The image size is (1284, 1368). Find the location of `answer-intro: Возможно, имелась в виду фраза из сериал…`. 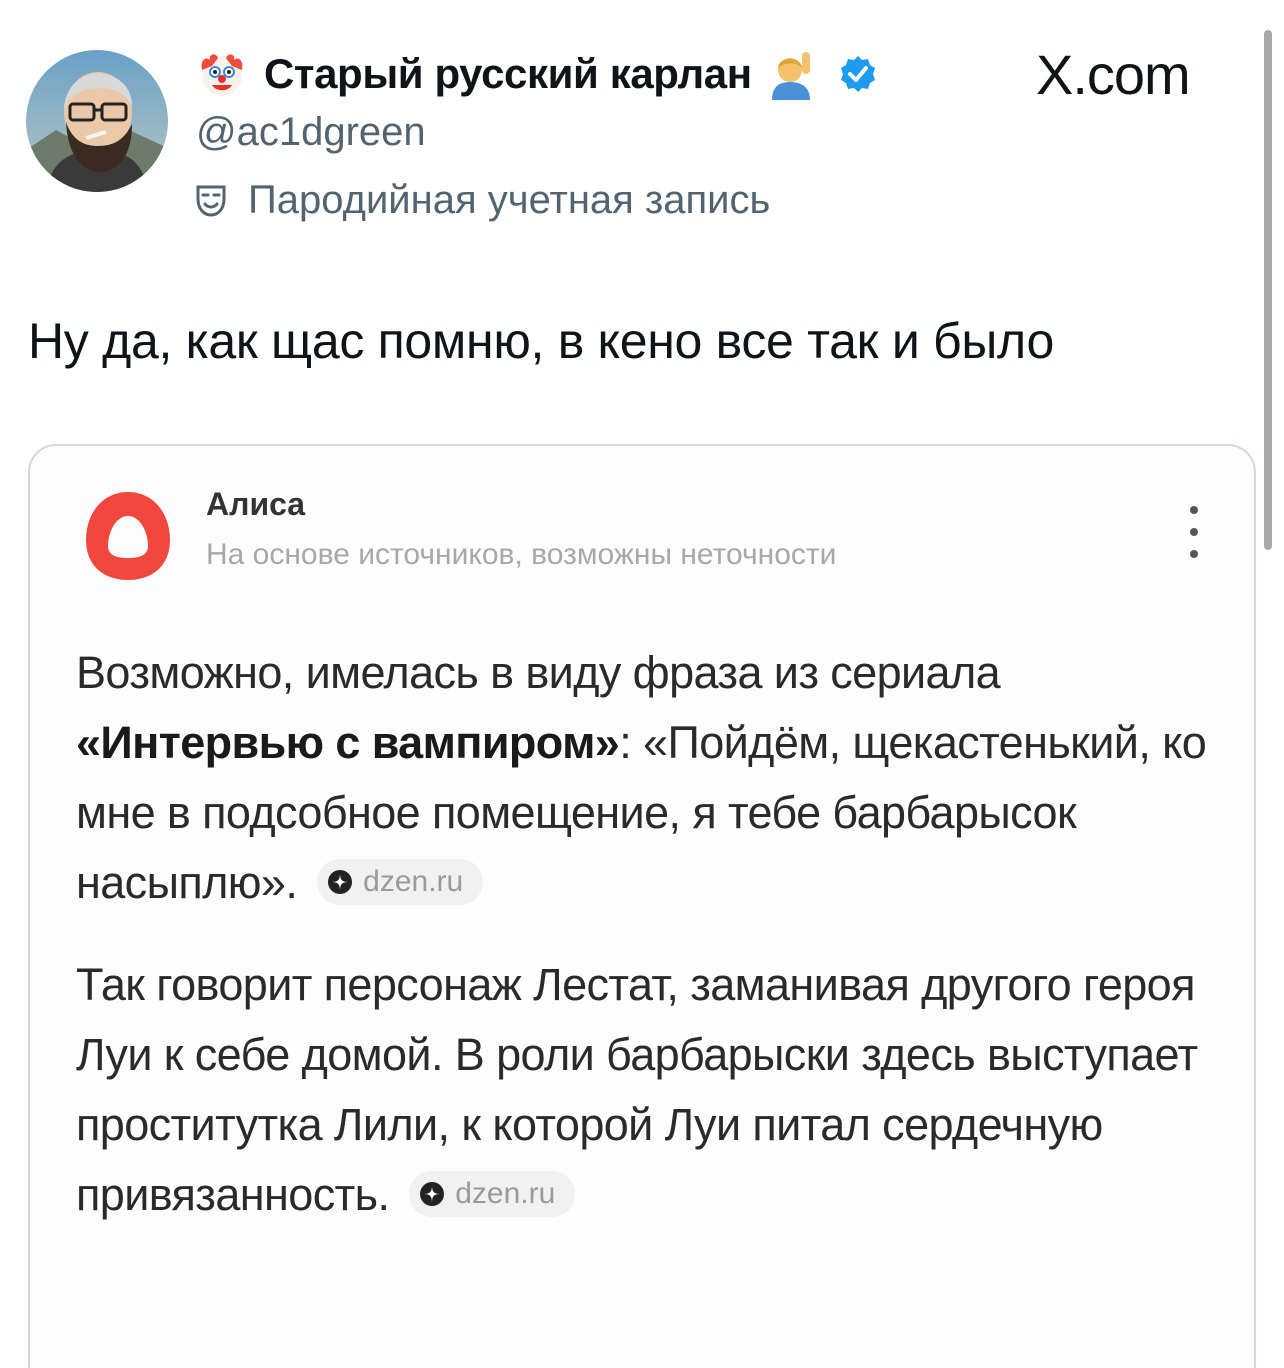

answer-intro: Возможно, имелась в виду фраза из сериал… is located at coordinates (538, 672).